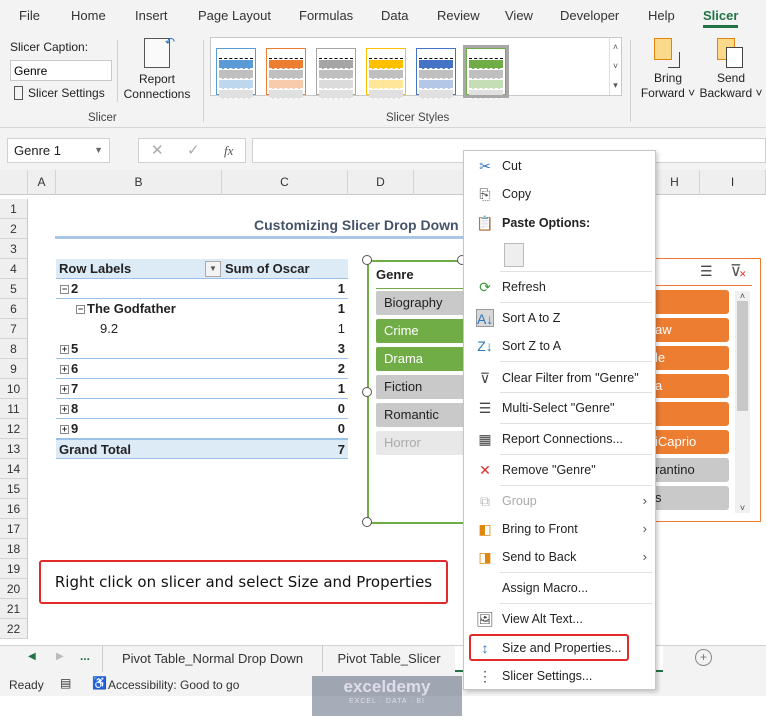 The width and height of the screenshot is (766, 723). Describe the element at coordinates (157, 68) in the screenshot. I see `report-connections-button: ↶ Report Connections` at that location.